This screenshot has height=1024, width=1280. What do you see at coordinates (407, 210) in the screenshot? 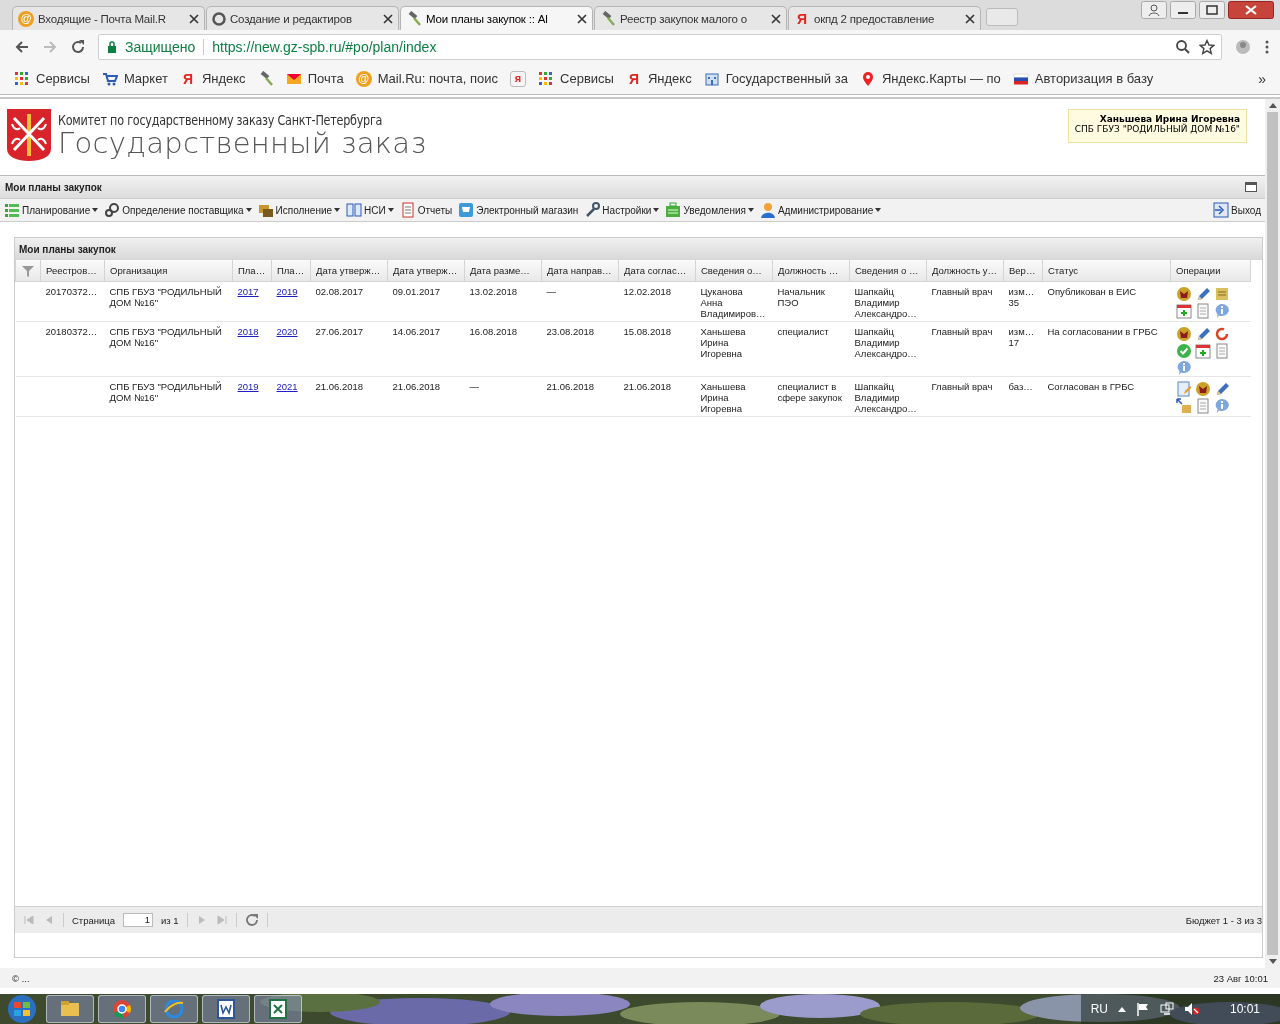
I see `report-icon` at bounding box center [407, 210].